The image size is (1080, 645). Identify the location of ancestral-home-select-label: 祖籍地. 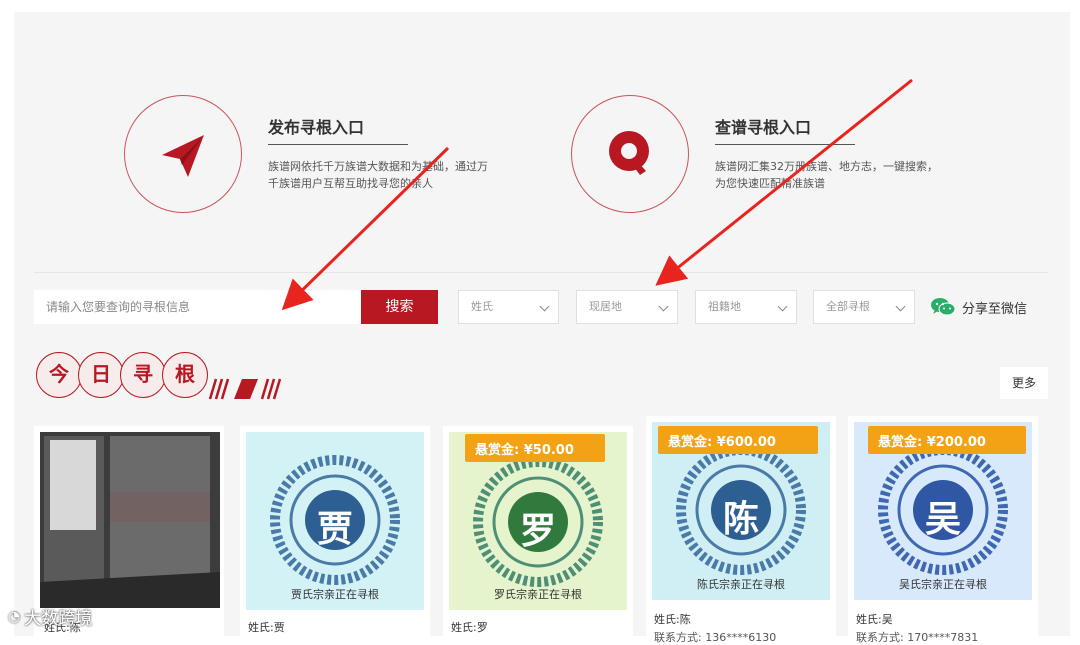
(724, 306).